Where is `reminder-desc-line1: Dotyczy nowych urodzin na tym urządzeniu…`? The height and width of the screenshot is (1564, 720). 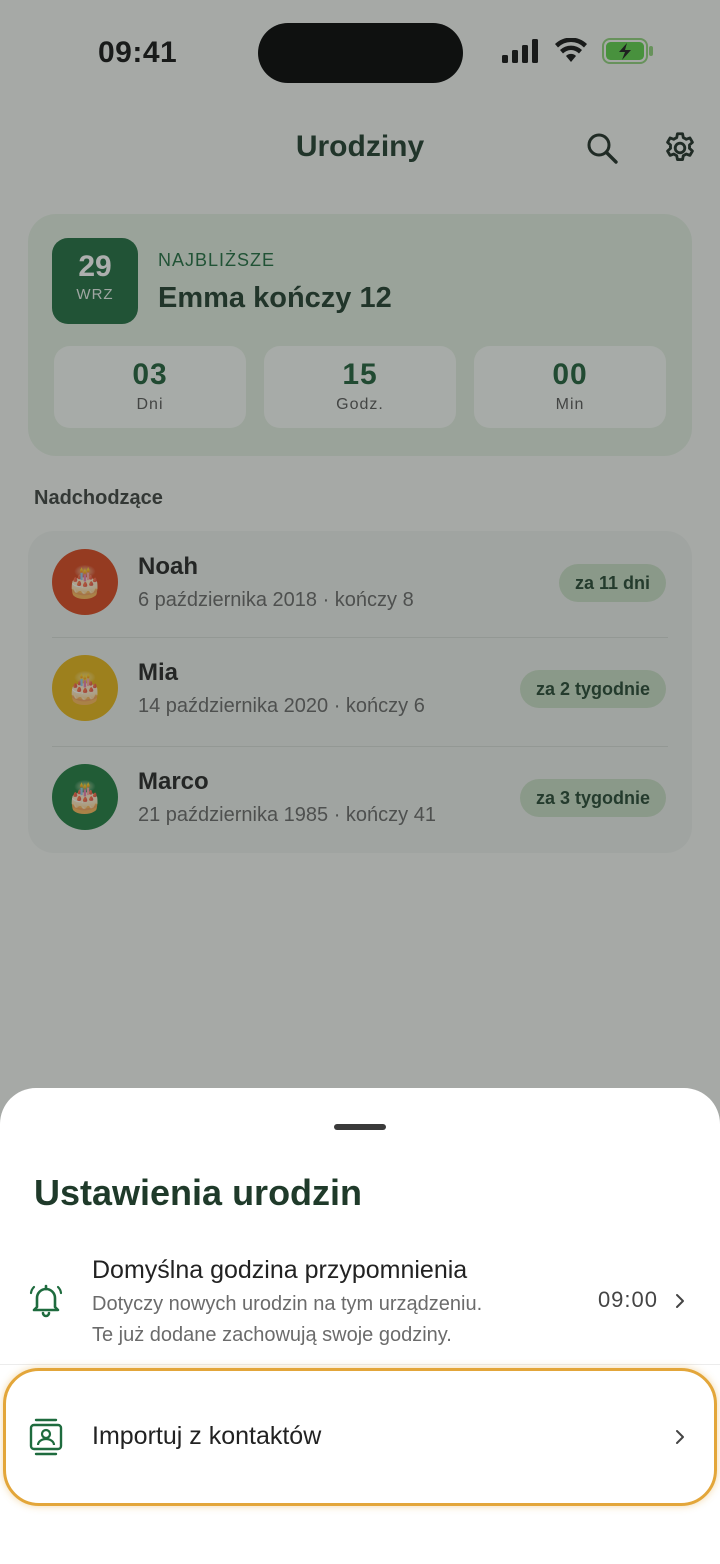
reminder-desc-line1: Dotyczy nowych urodzin na tym urządzeniu… is located at coordinates (287, 1304).